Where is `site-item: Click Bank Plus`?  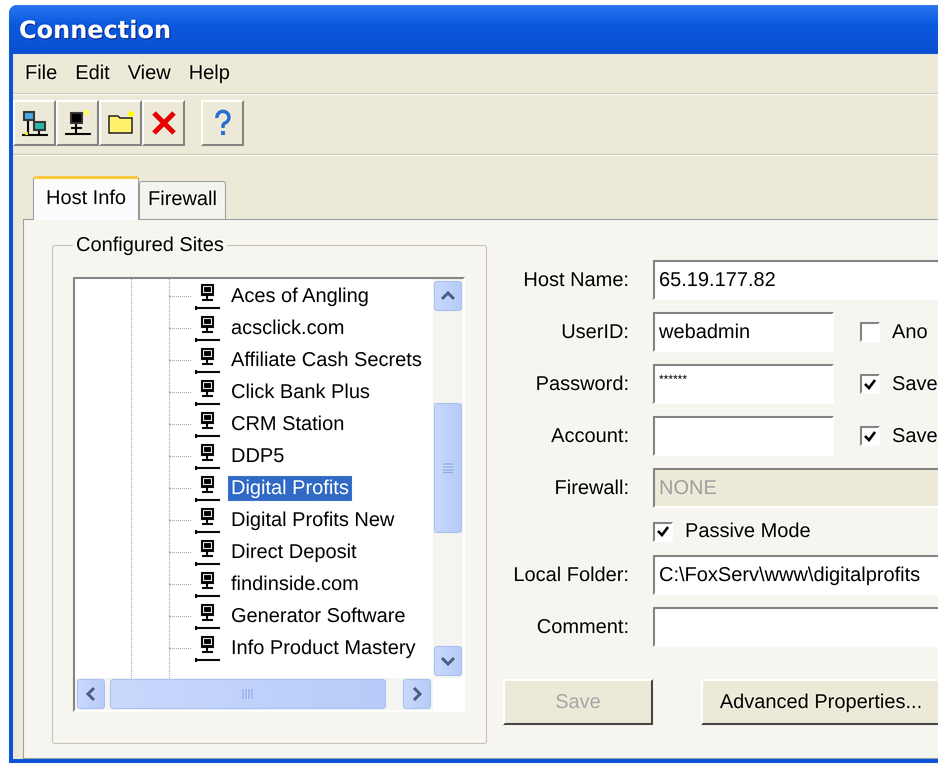
site-item: Click Bank Plus is located at coordinates (300, 392).